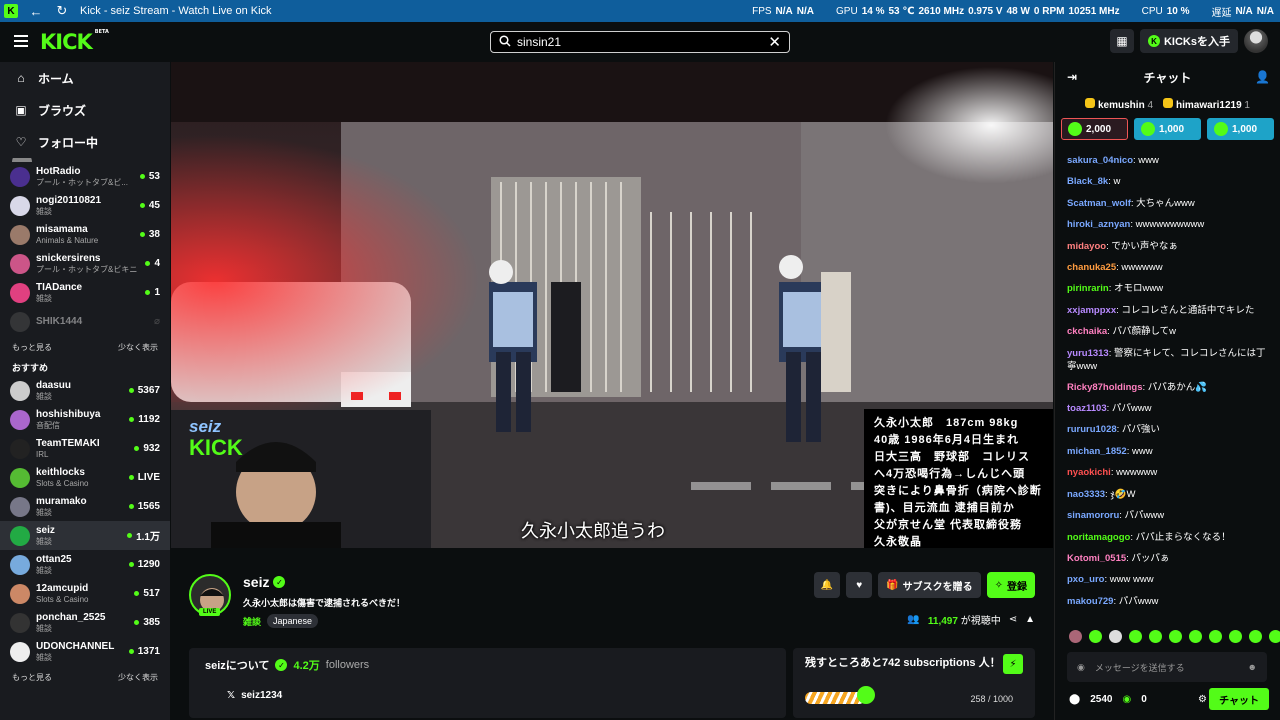  Describe the element at coordinates (1087, 408) in the screenshot. I see `chat-username: toaz1103` at that location.